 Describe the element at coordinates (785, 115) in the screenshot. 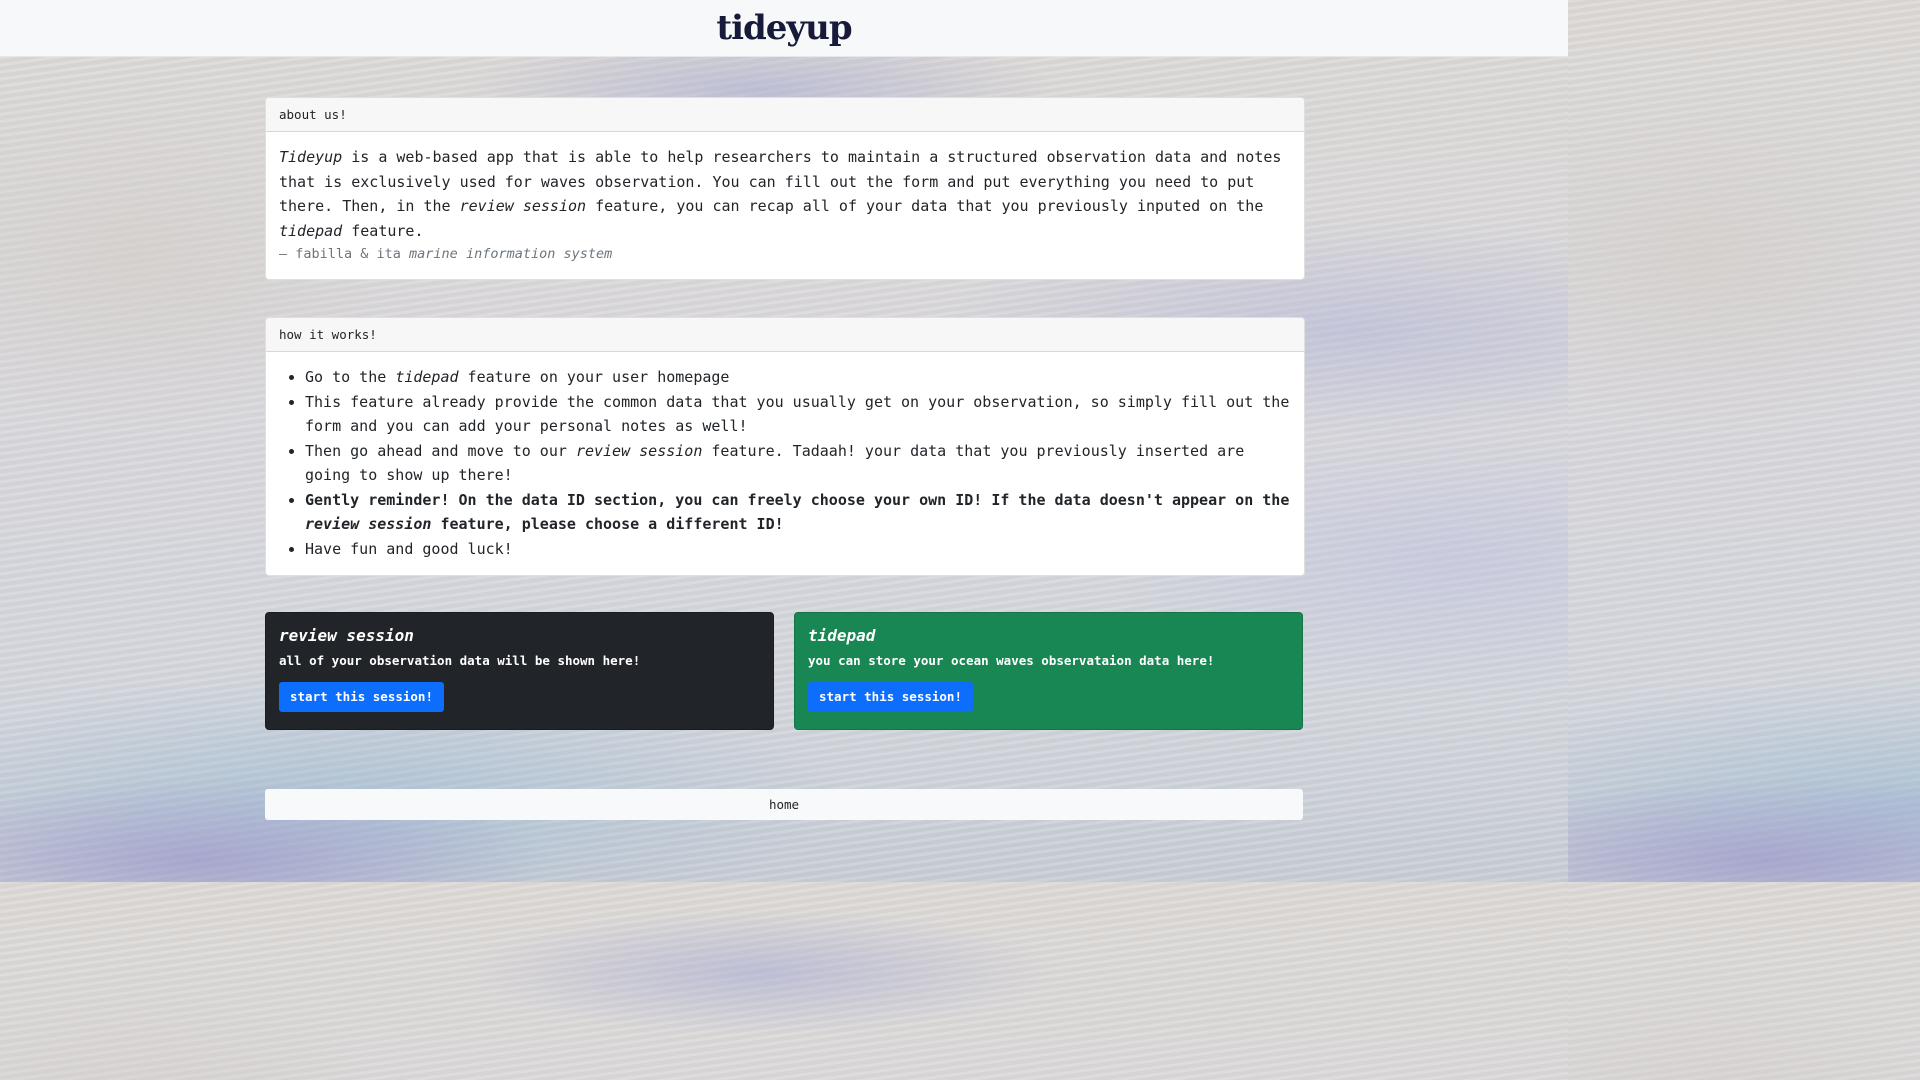

I see `about-card-header: about us!` at that location.